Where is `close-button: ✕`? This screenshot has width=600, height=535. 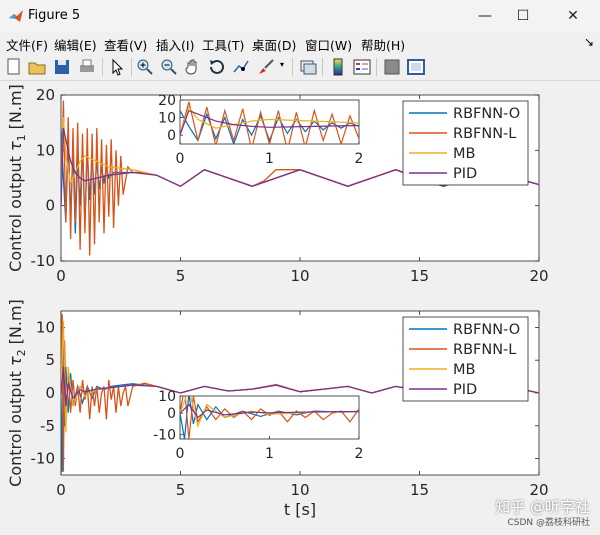 close-button: ✕ is located at coordinates (573, 16).